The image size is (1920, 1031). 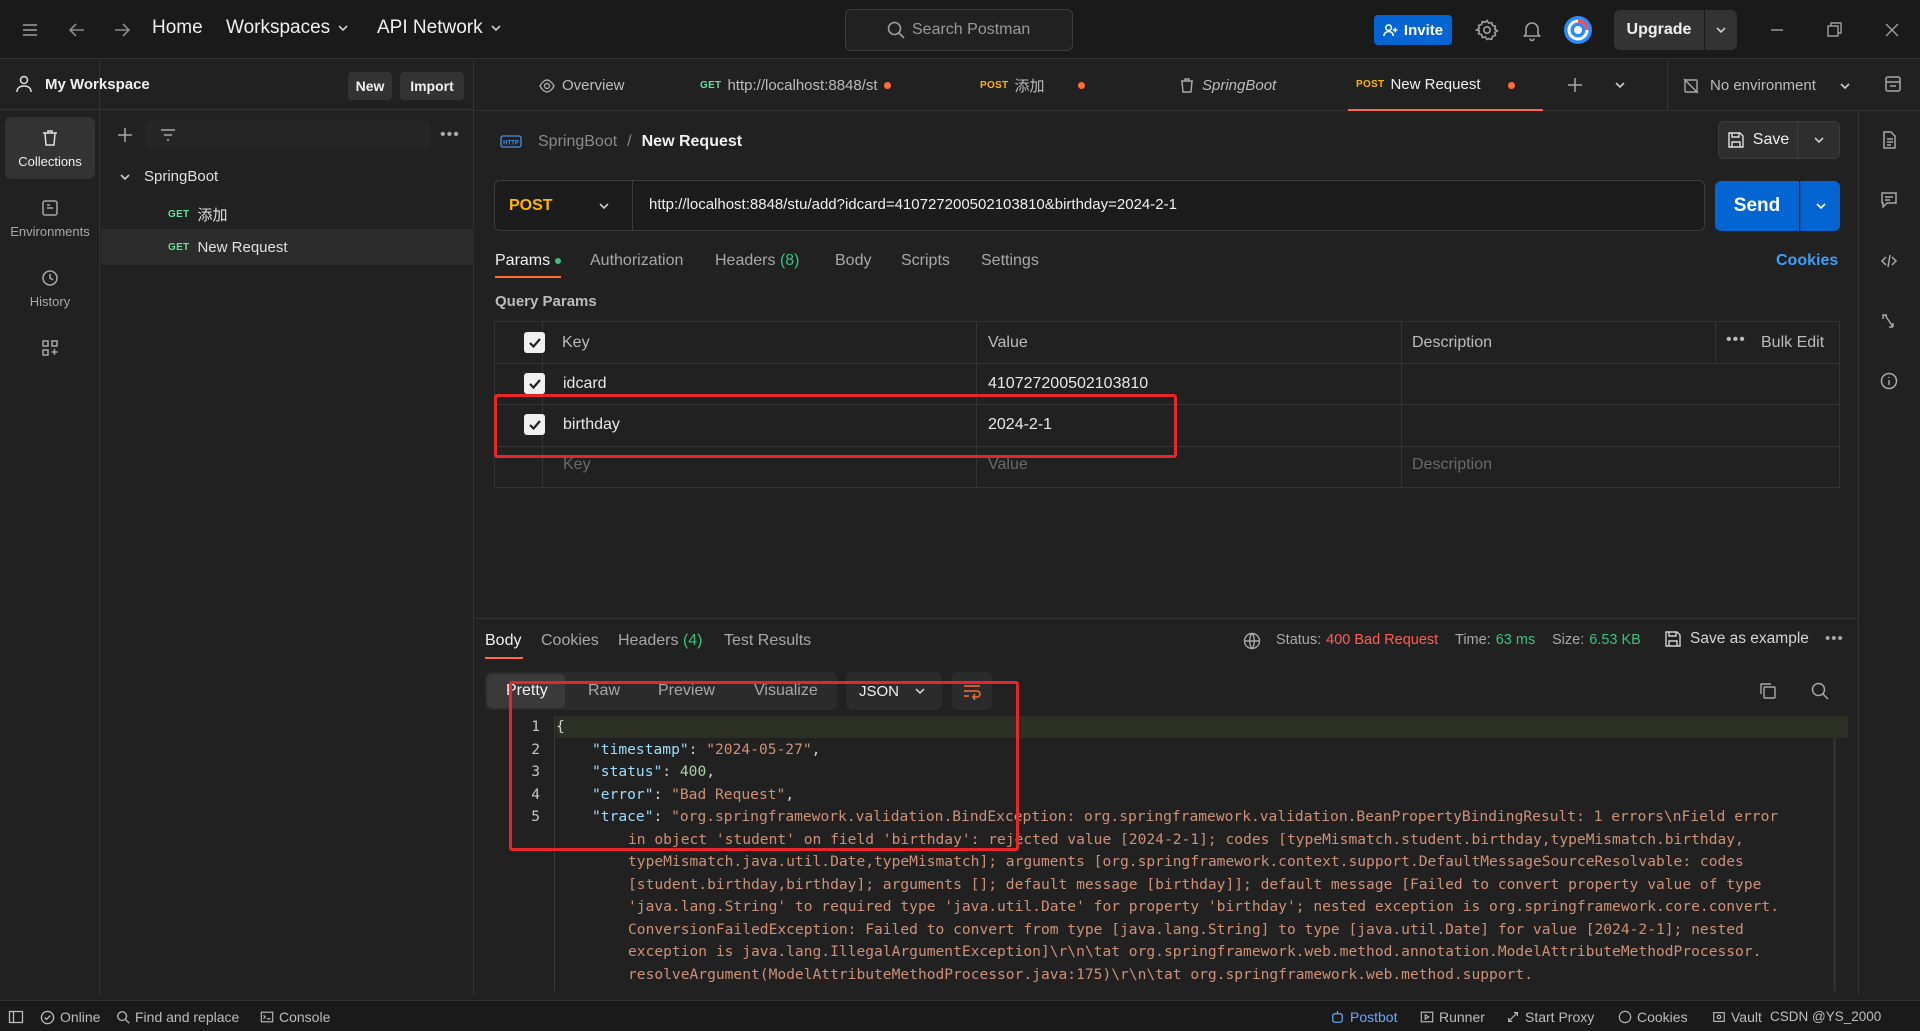 I want to click on new-tab-plus-icon, so click(x=1575, y=85).